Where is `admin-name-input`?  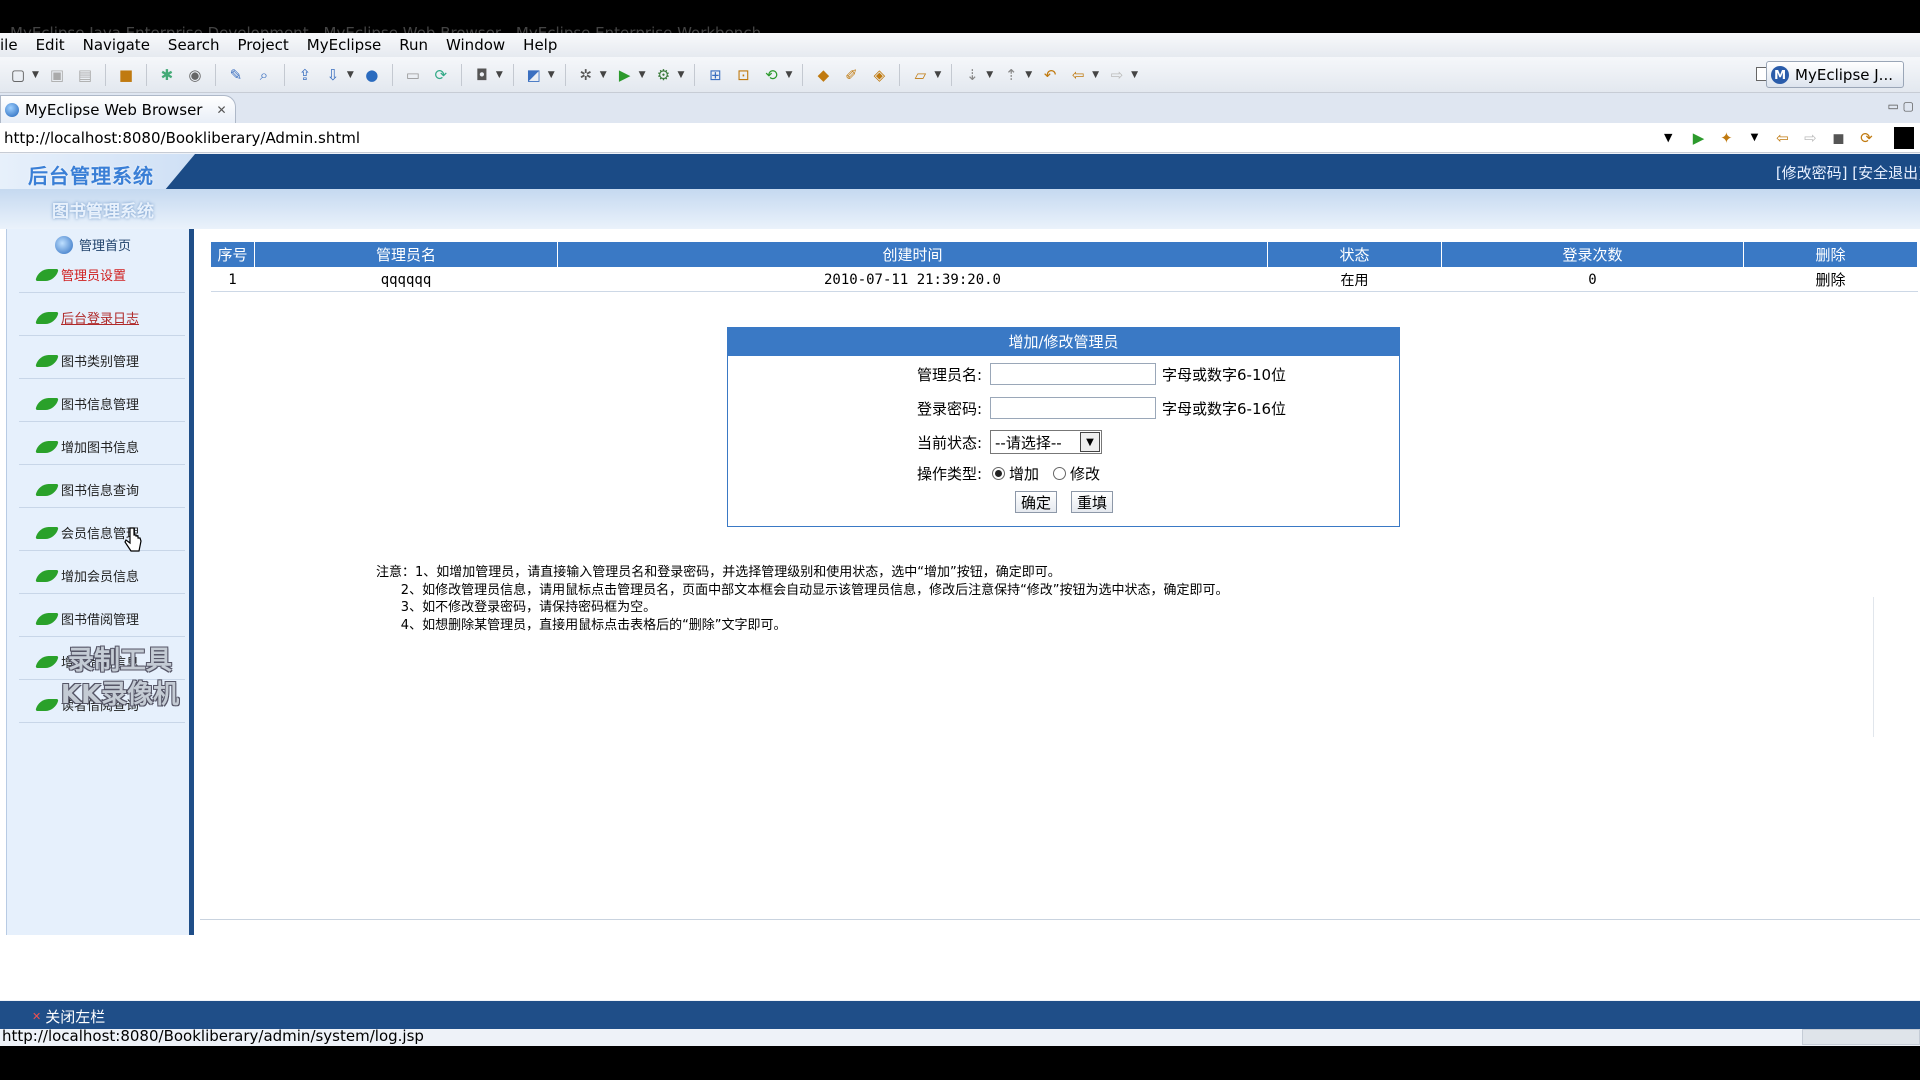 admin-name-input is located at coordinates (1073, 374).